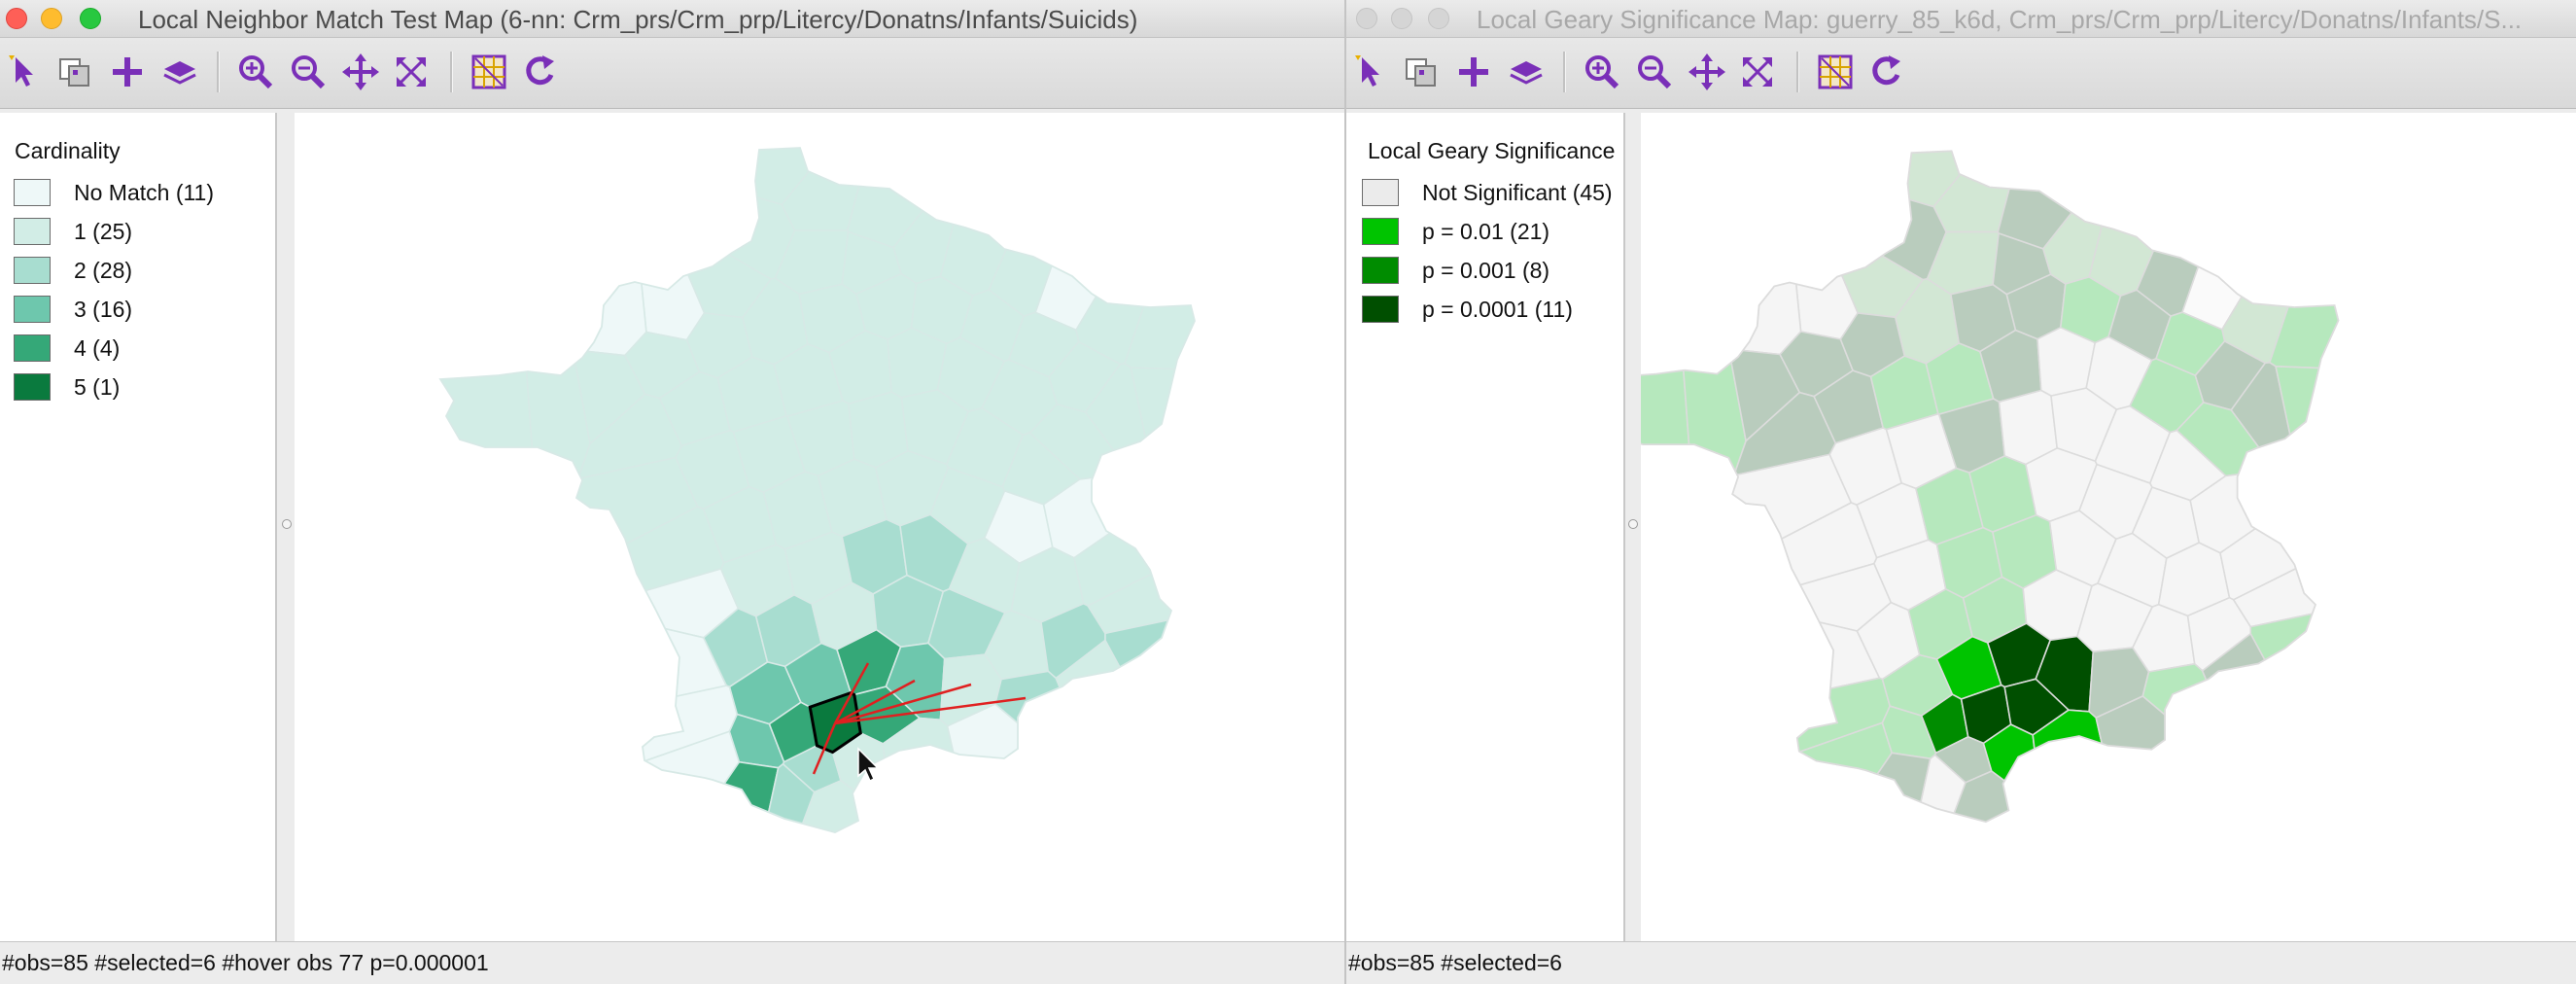 This screenshot has width=2576, height=984. I want to click on legend-label: No Match (11), so click(144, 193).